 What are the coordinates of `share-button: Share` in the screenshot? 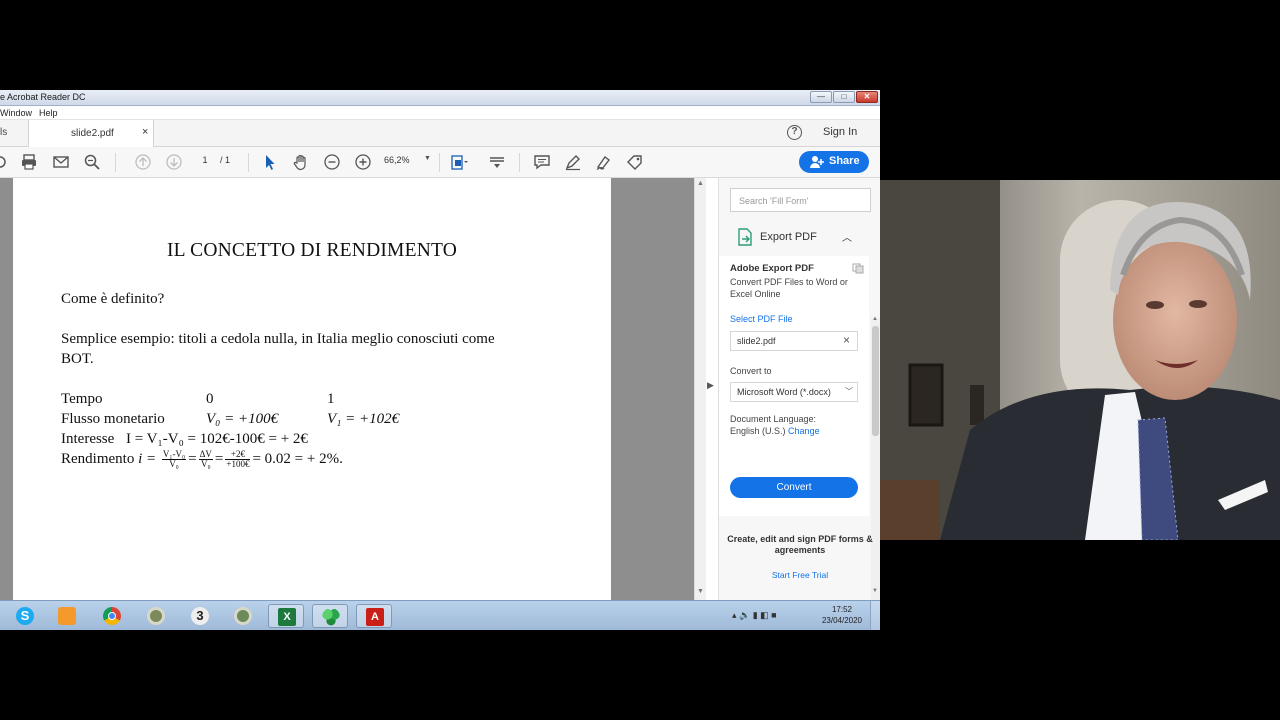 It's located at (834, 162).